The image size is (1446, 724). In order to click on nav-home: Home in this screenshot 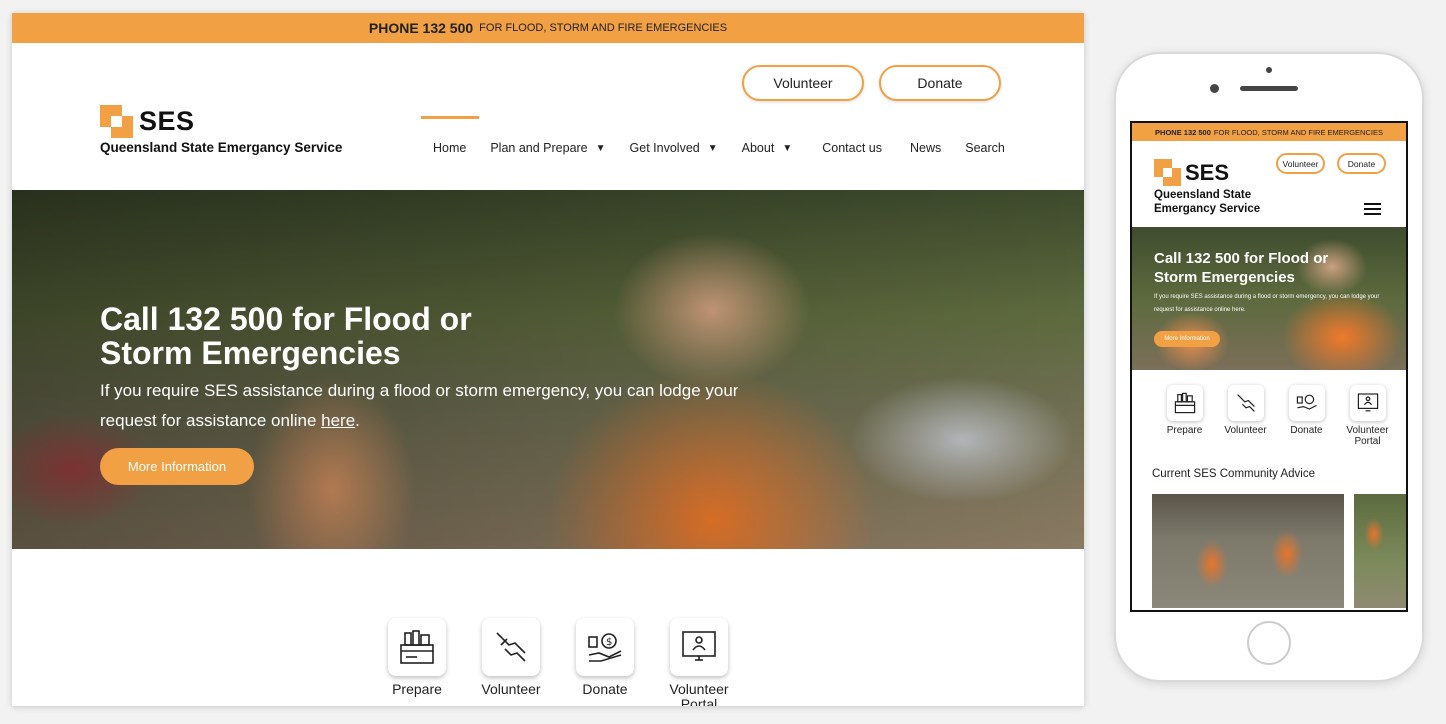, I will do `click(450, 135)`.